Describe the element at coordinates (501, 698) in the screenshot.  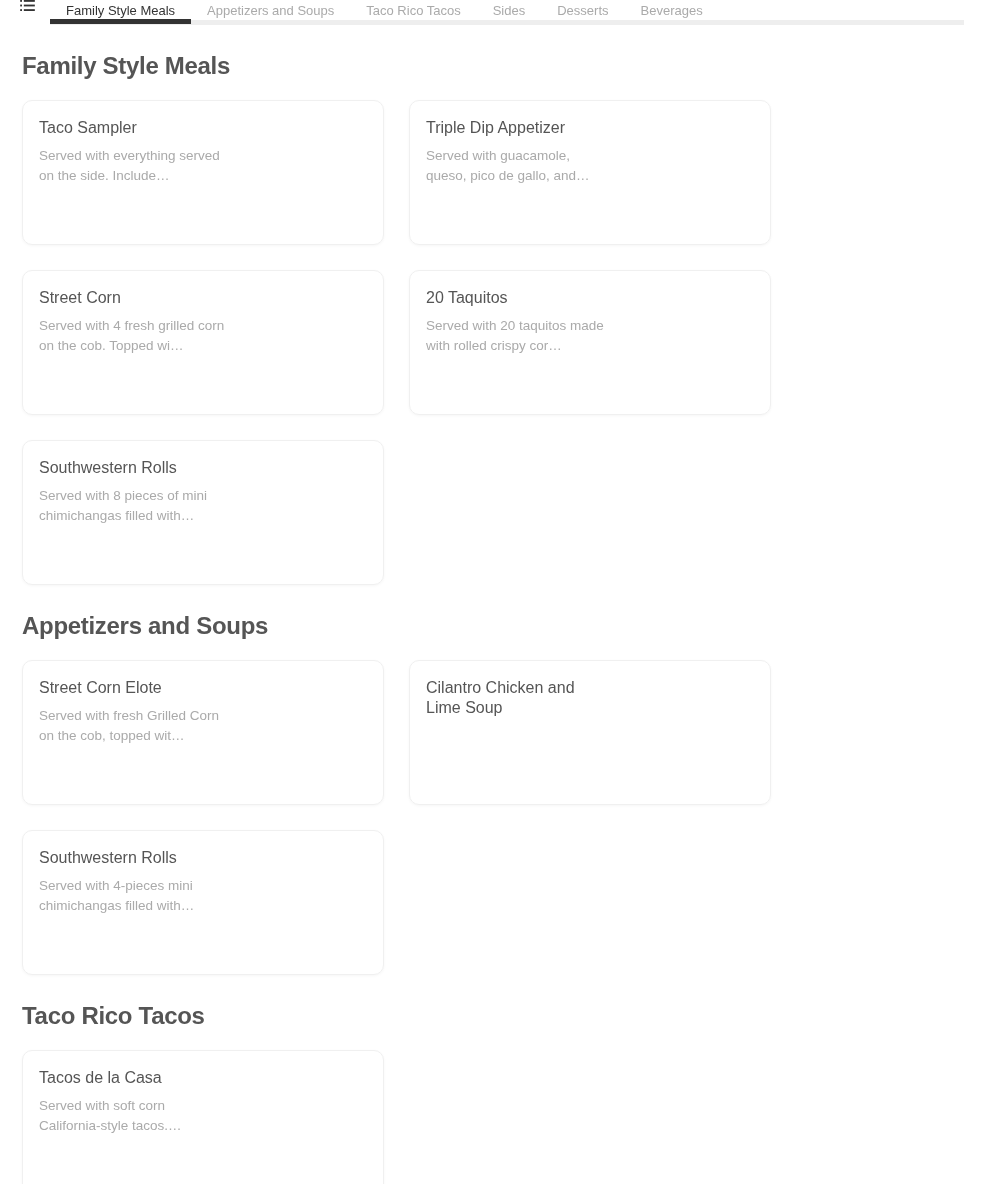
I see `item-name: Cilantro Chicken and Lime Soup` at that location.